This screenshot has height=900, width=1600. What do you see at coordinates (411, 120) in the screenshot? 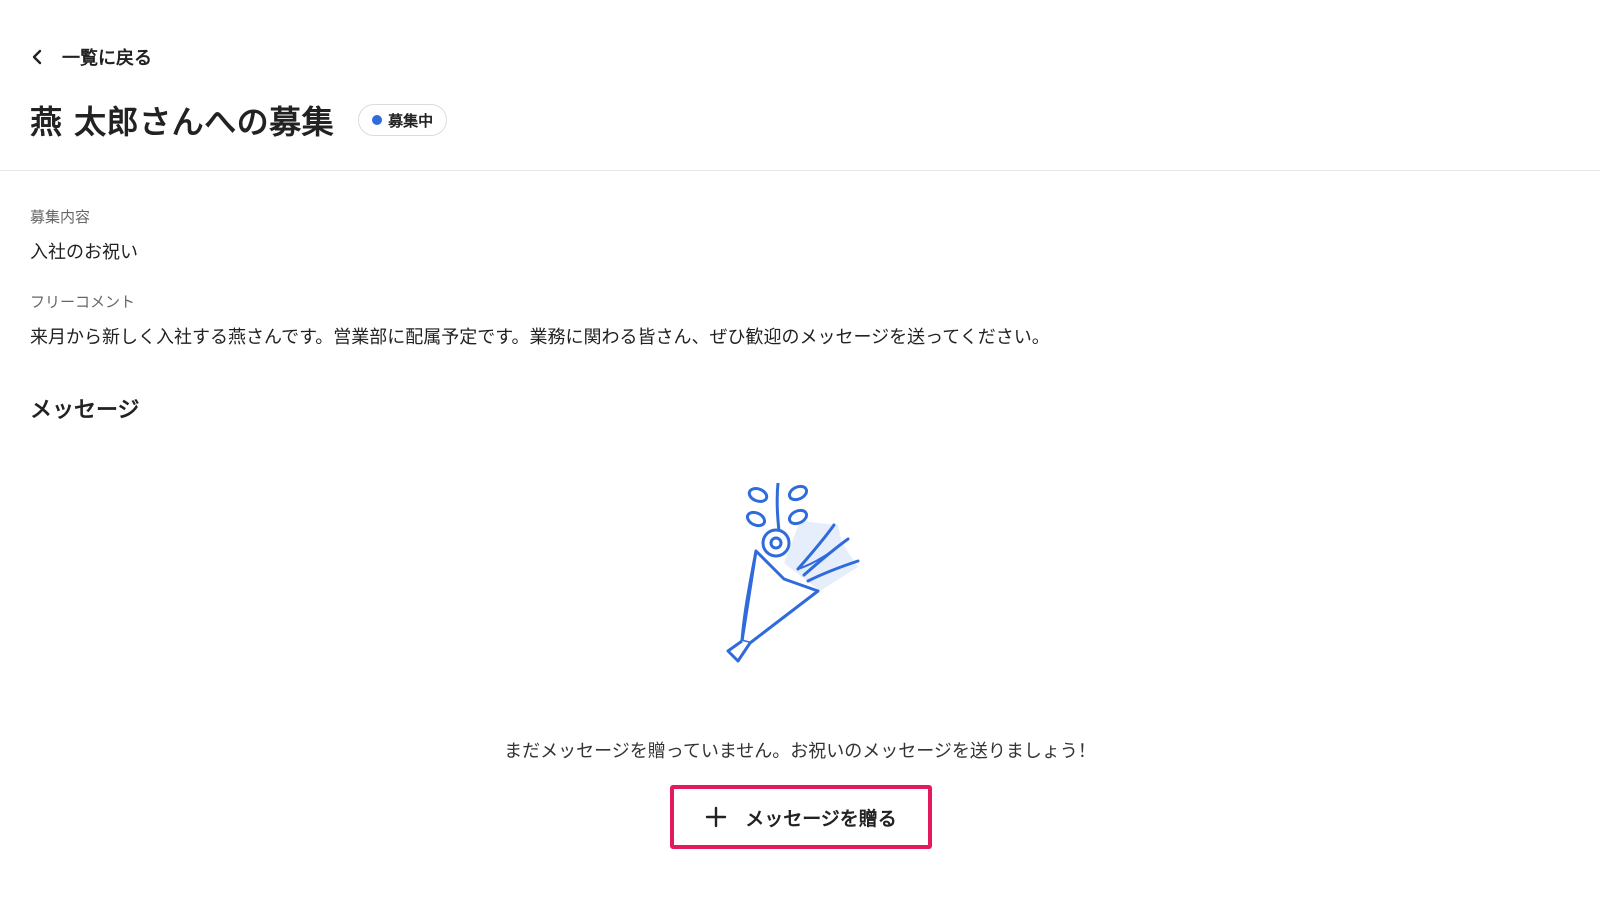
I see `status-badge-label: 募集中` at bounding box center [411, 120].